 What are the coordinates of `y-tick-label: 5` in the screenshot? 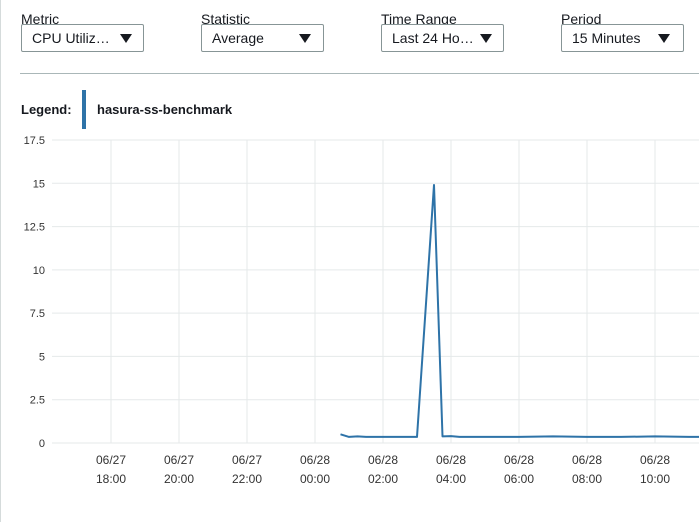 It's located at (42, 357).